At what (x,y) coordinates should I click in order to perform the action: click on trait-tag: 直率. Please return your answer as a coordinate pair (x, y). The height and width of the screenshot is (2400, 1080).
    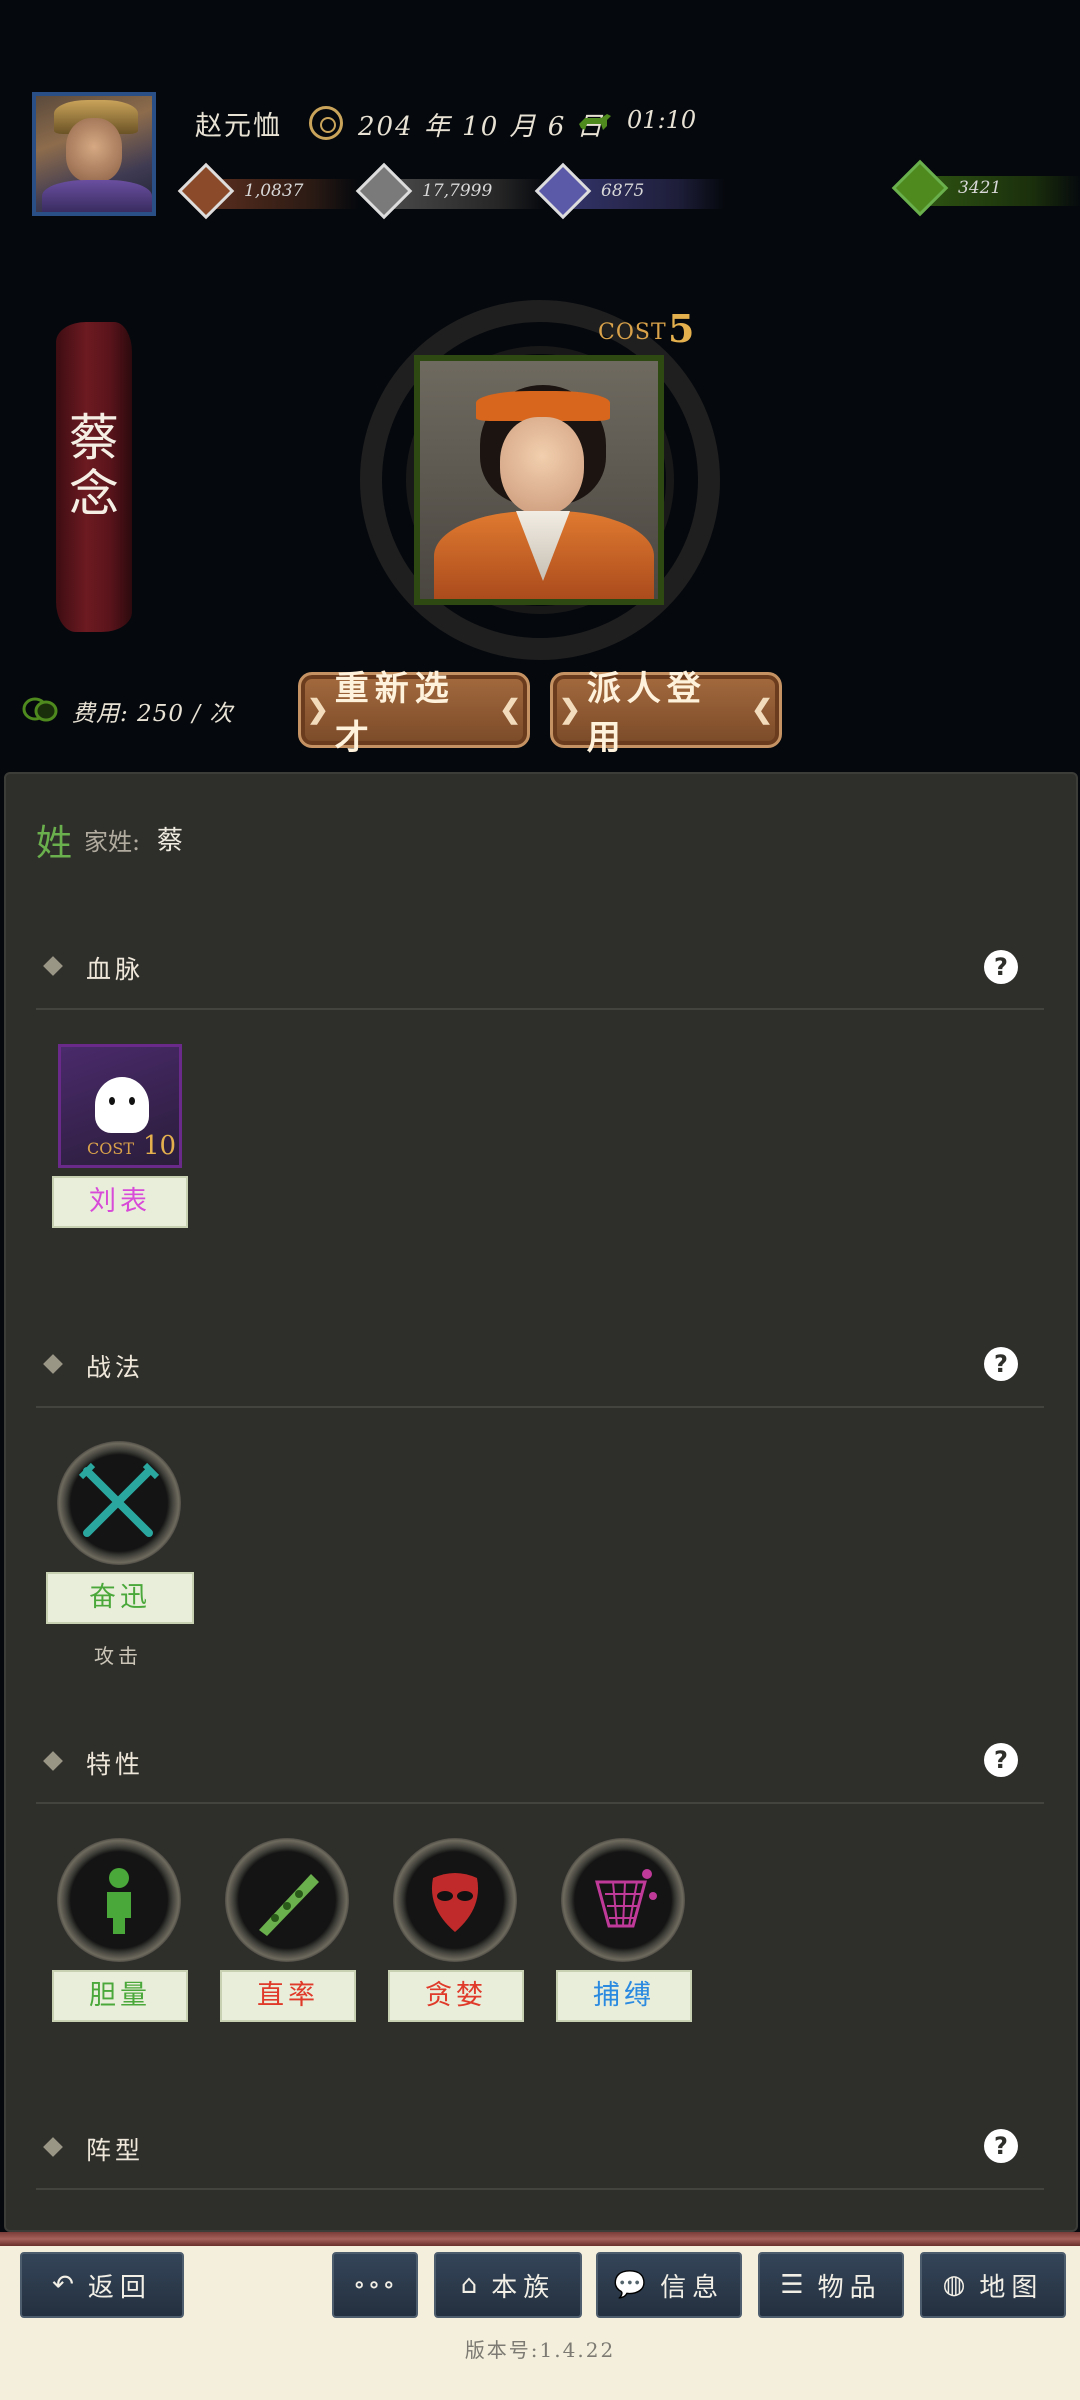
    Looking at the image, I should click on (288, 1996).